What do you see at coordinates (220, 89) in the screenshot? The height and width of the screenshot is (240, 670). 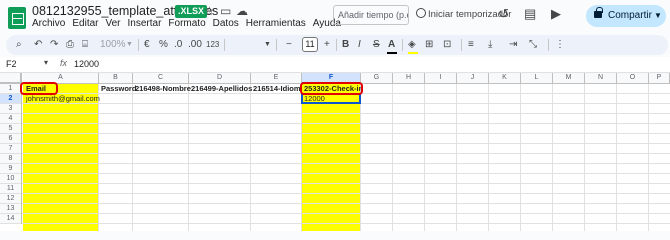 I see `cell-d1: 216499-Apellidos` at bounding box center [220, 89].